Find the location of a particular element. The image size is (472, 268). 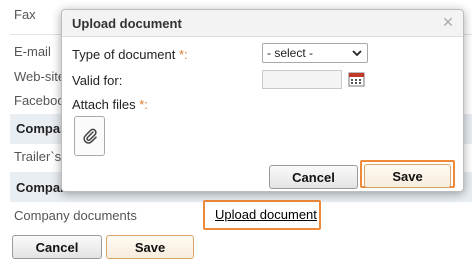

chevron-down-icon is located at coordinates (357, 53).